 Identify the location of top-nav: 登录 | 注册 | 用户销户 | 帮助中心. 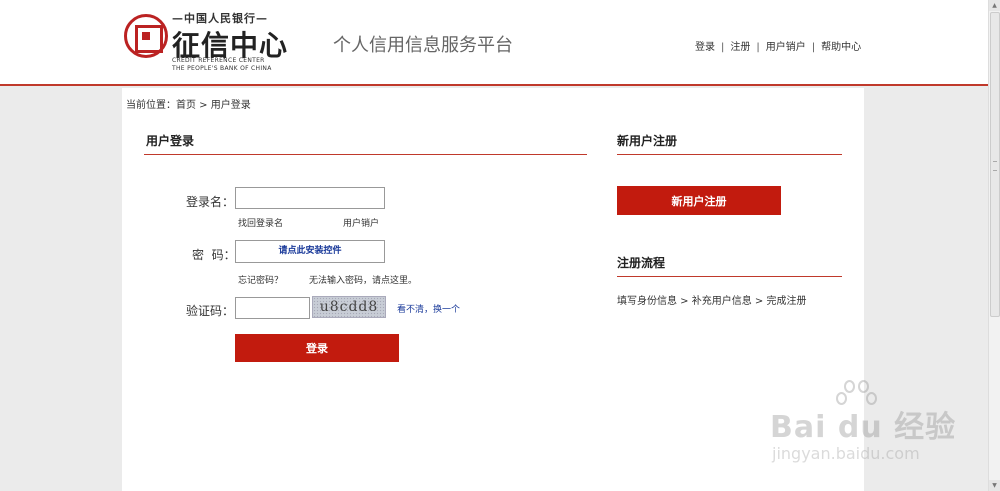
(778, 45).